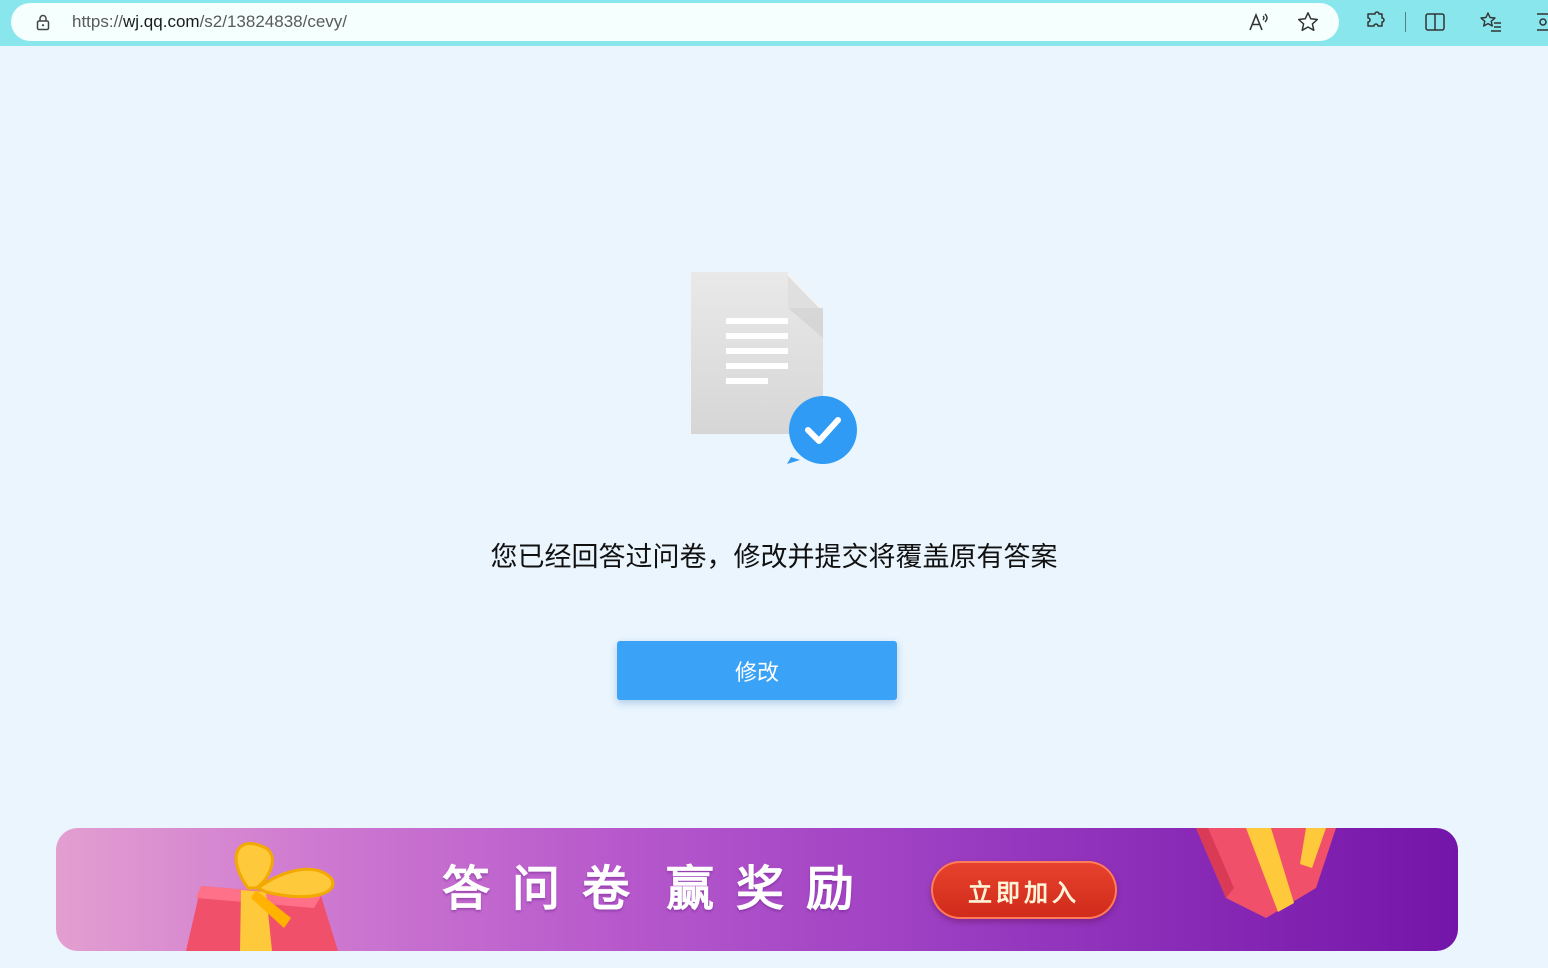 The image size is (1548, 968). Describe the element at coordinates (675, 22) in the screenshot. I see `address-bar: https://wj.qq.com/s2/13824838/cevy/` at that location.